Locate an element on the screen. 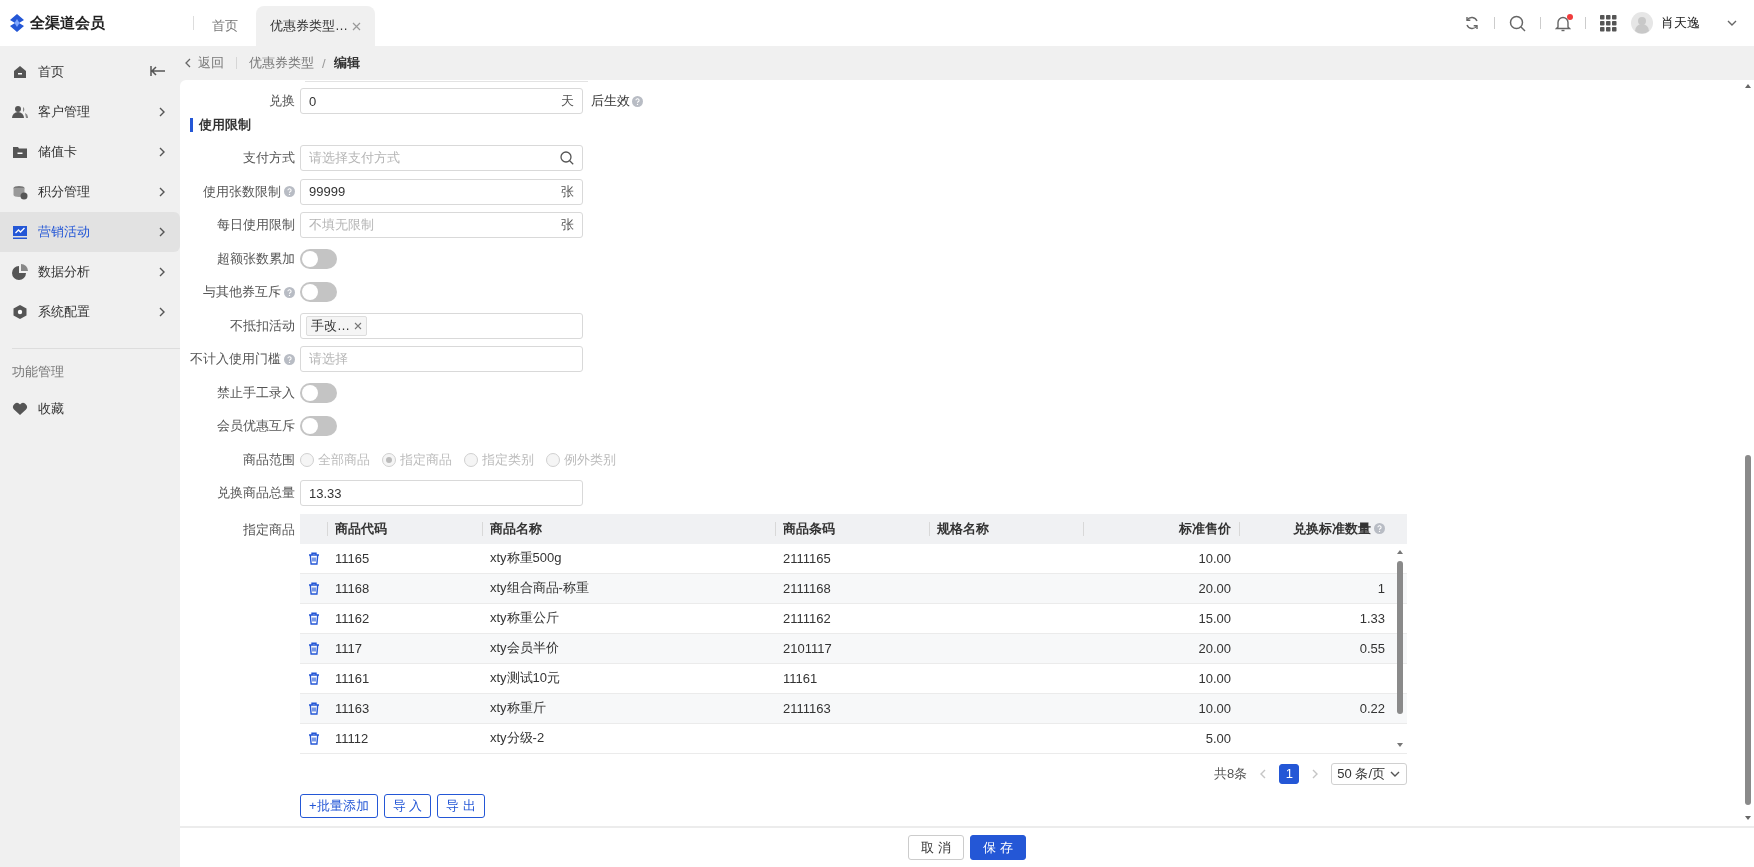 Image resolution: width=1754 pixels, height=867 pixels. total-count: 共8条 is located at coordinates (1231, 773).